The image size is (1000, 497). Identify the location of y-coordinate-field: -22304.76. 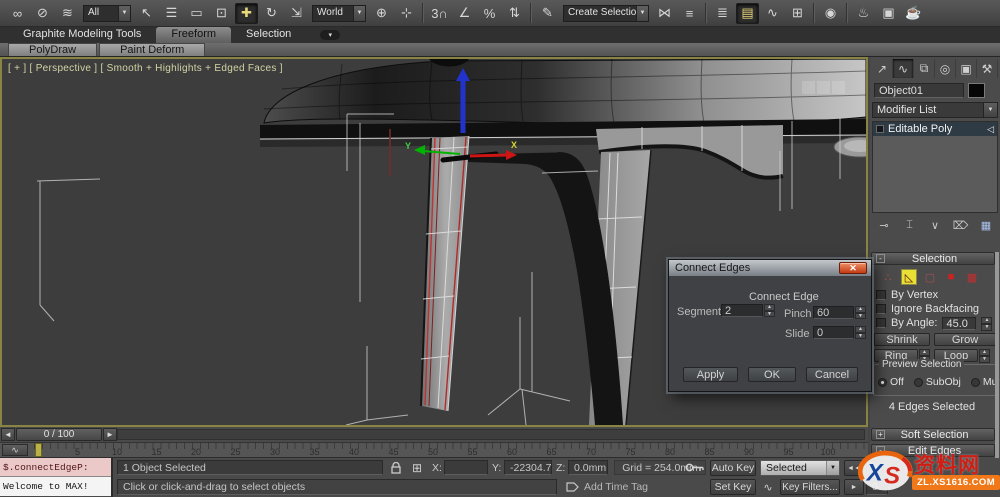
(528, 467).